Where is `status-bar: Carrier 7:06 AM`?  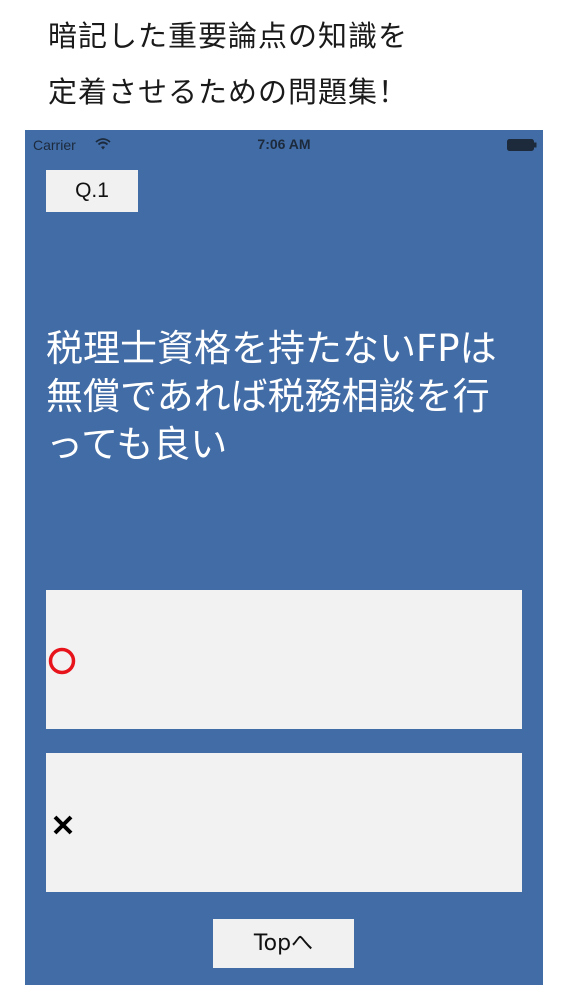 status-bar: Carrier 7:06 AM is located at coordinates (284, 145).